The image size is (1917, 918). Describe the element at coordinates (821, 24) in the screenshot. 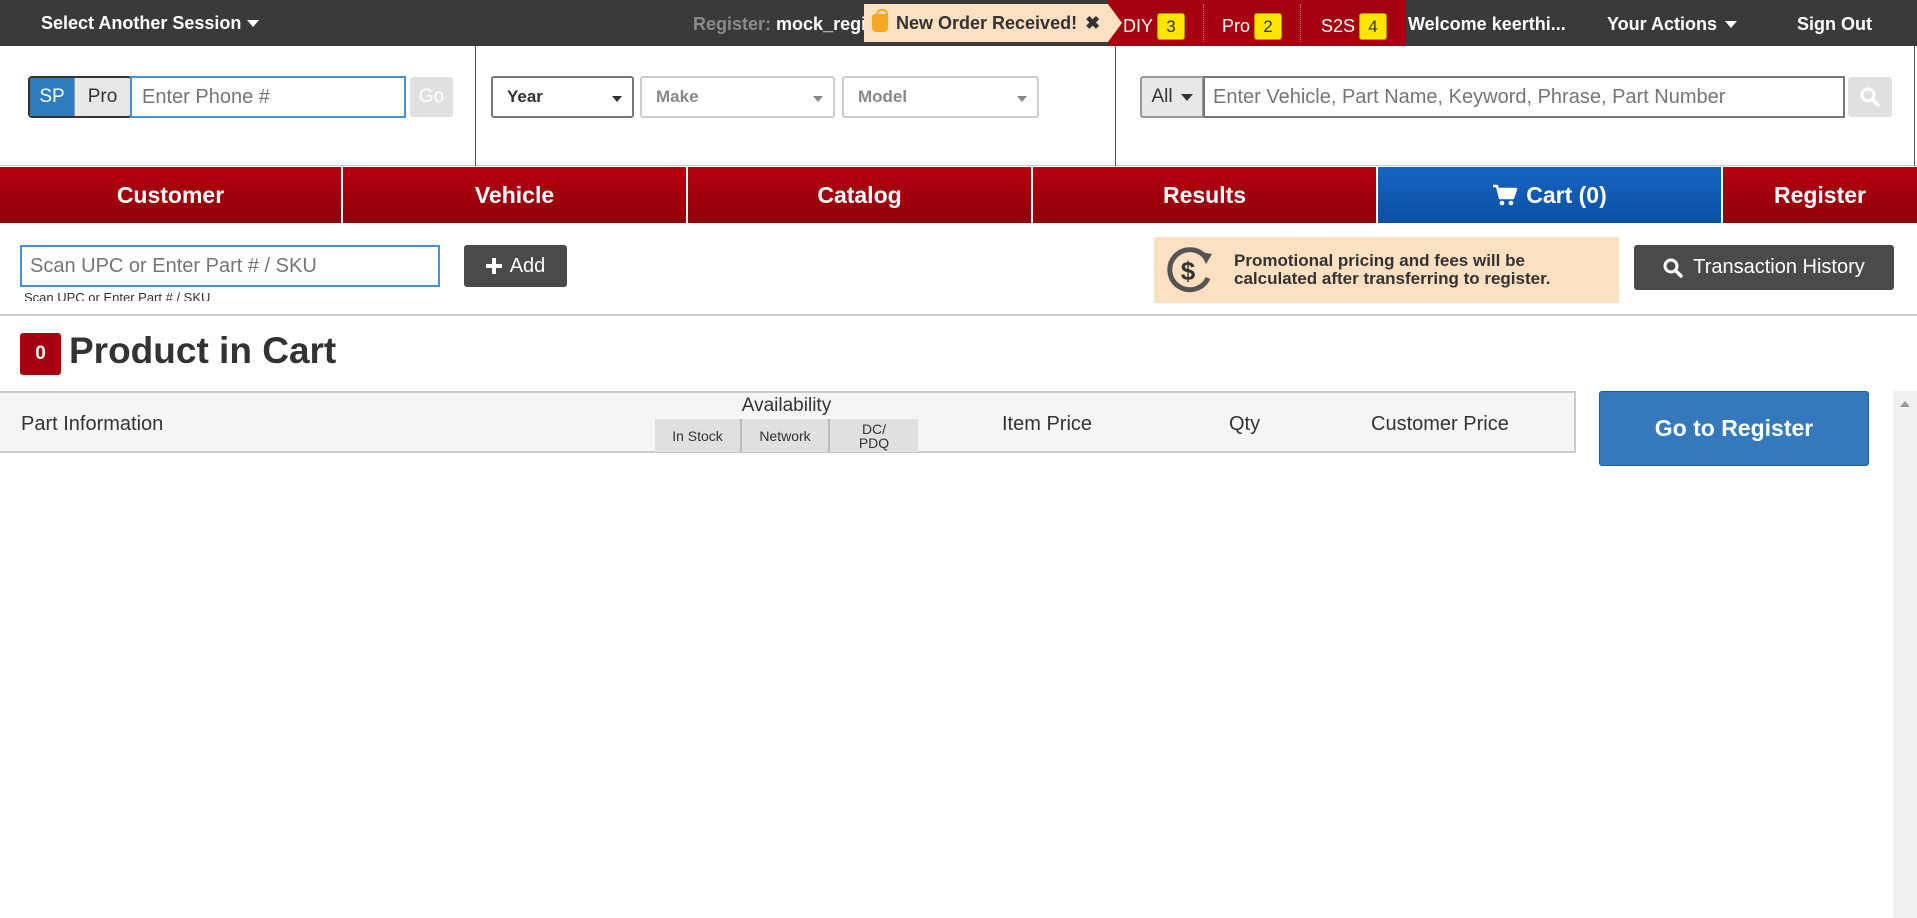

I see `register-value: mock_regi` at that location.